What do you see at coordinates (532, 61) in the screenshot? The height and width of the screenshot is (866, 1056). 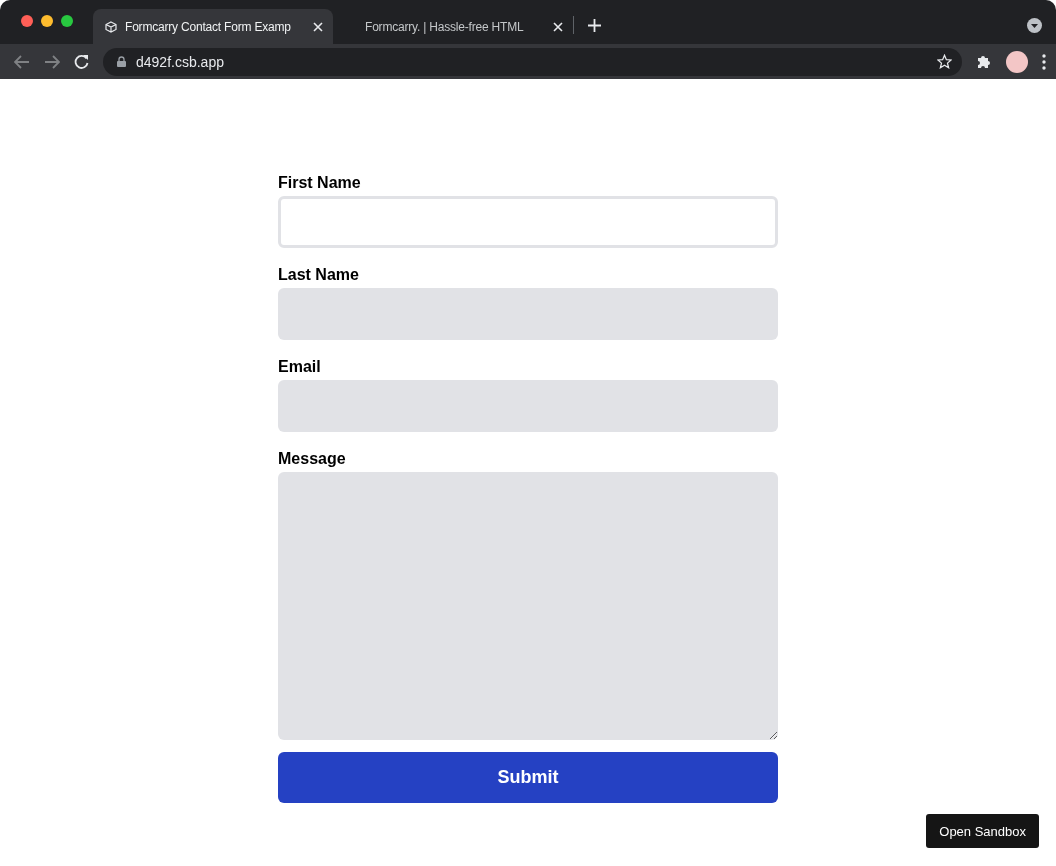 I see `address-bar: d492f.csb.app` at bounding box center [532, 61].